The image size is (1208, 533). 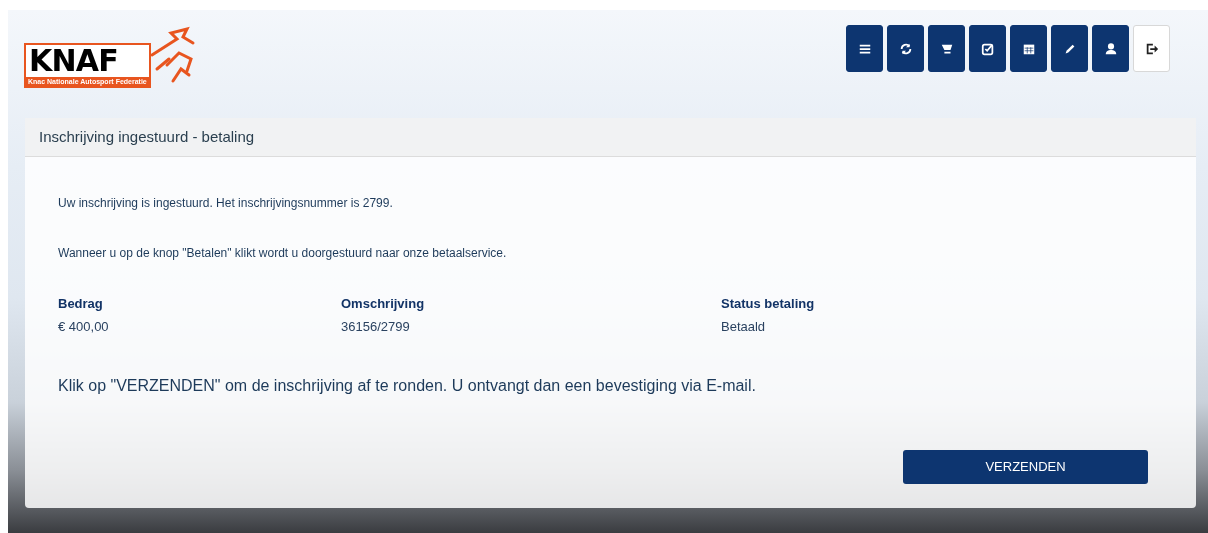 What do you see at coordinates (1025, 467) in the screenshot?
I see `send-button: VERZENDEN` at bounding box center [1025, 467].